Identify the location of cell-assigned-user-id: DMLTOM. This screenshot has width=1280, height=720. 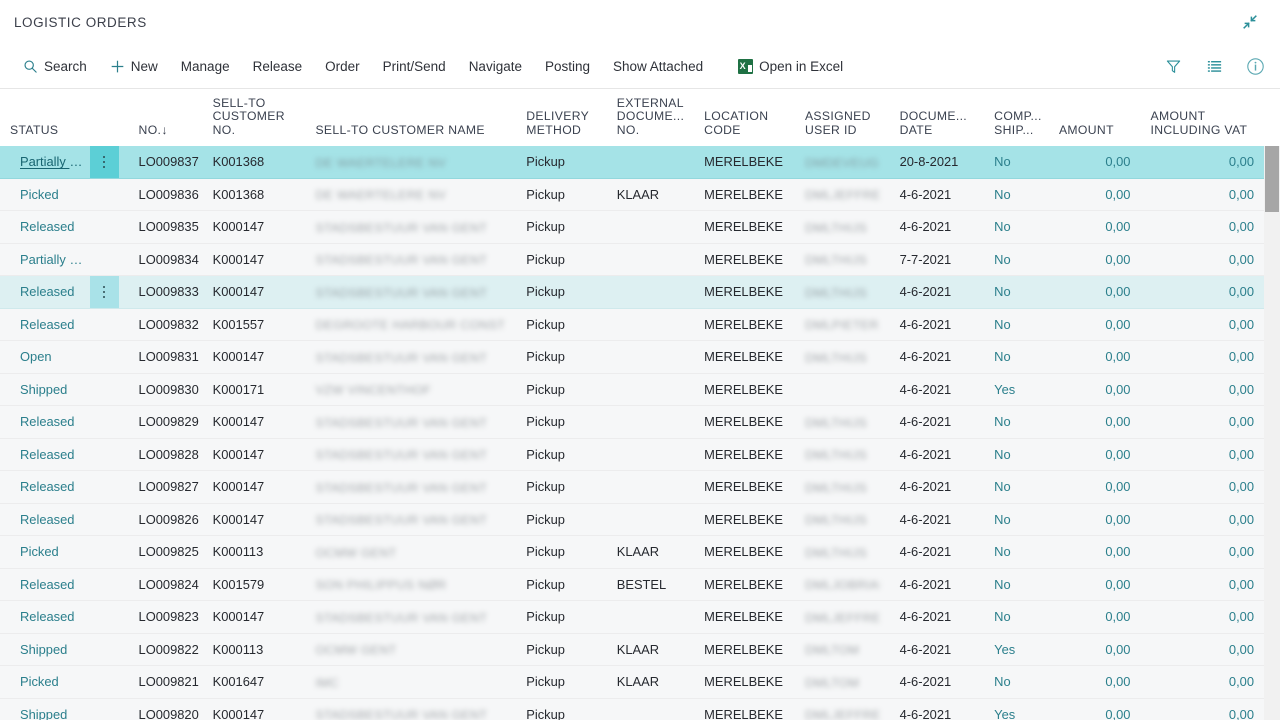
(842, 649).